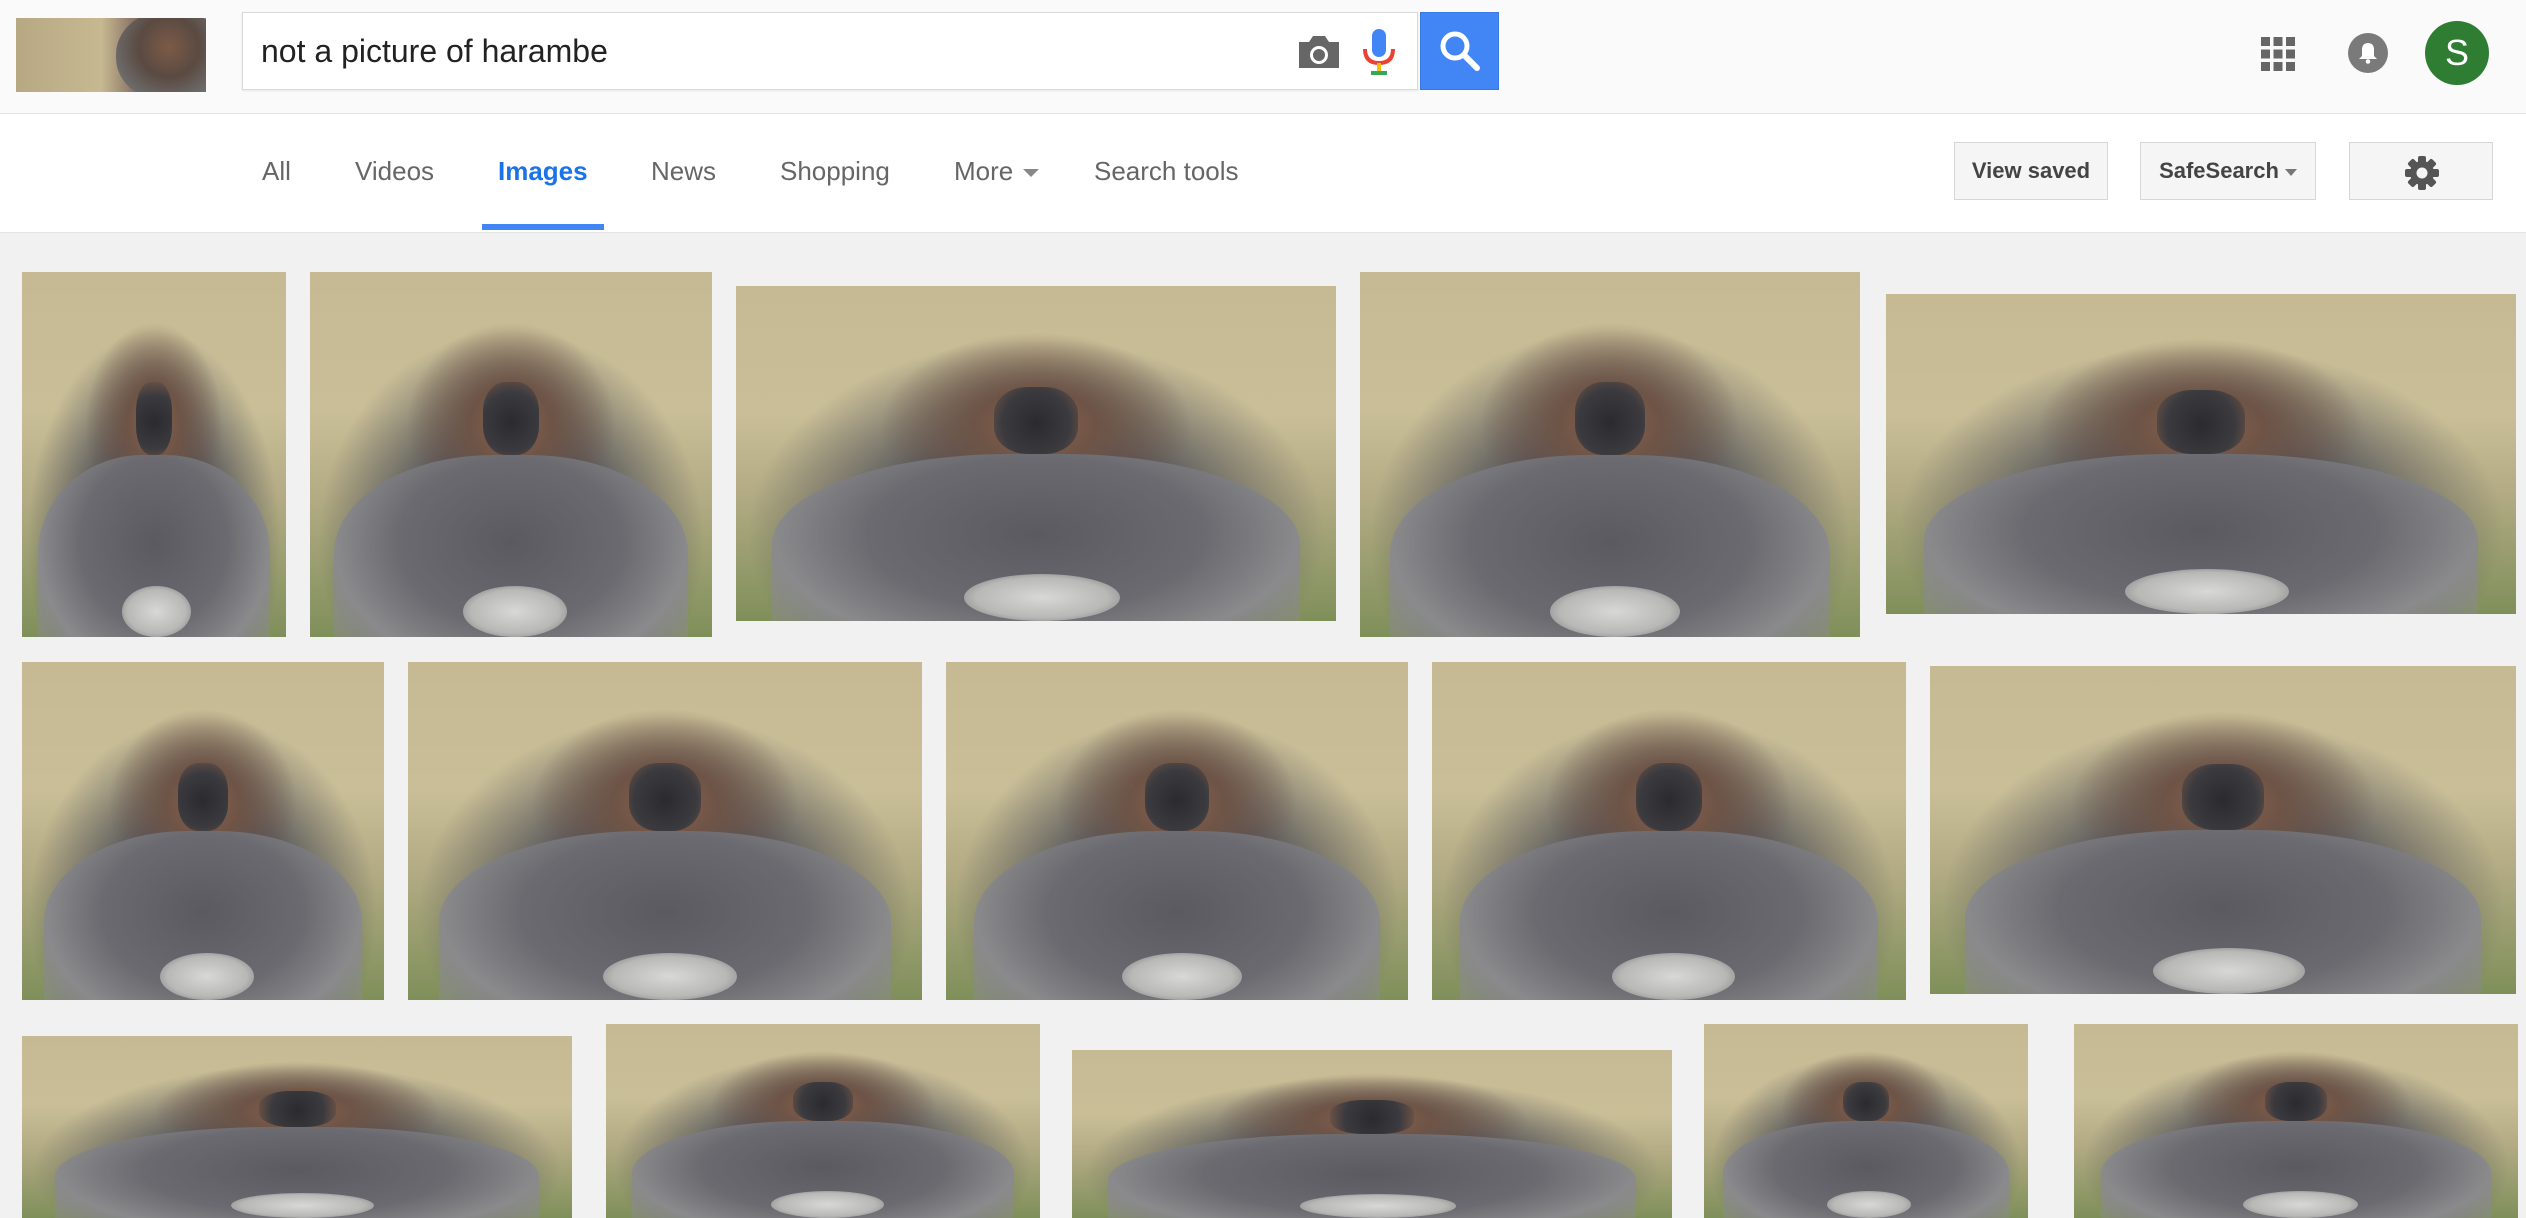 This screenshot has height=1218, width=2526. I want to click on safesearch-button: SafeSearch, so click(2228, 171).